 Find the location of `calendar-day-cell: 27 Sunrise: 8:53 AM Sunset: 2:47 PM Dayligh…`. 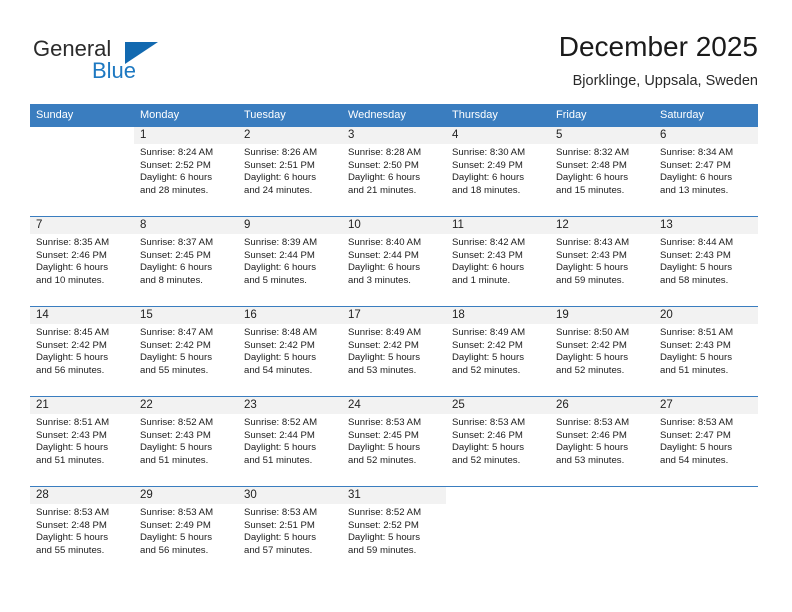

calendar-day-cell: 27 Sunrise: 8:53 AM Sunset: 2:47 PM Dayligh… is located at coordinates (706, 441).